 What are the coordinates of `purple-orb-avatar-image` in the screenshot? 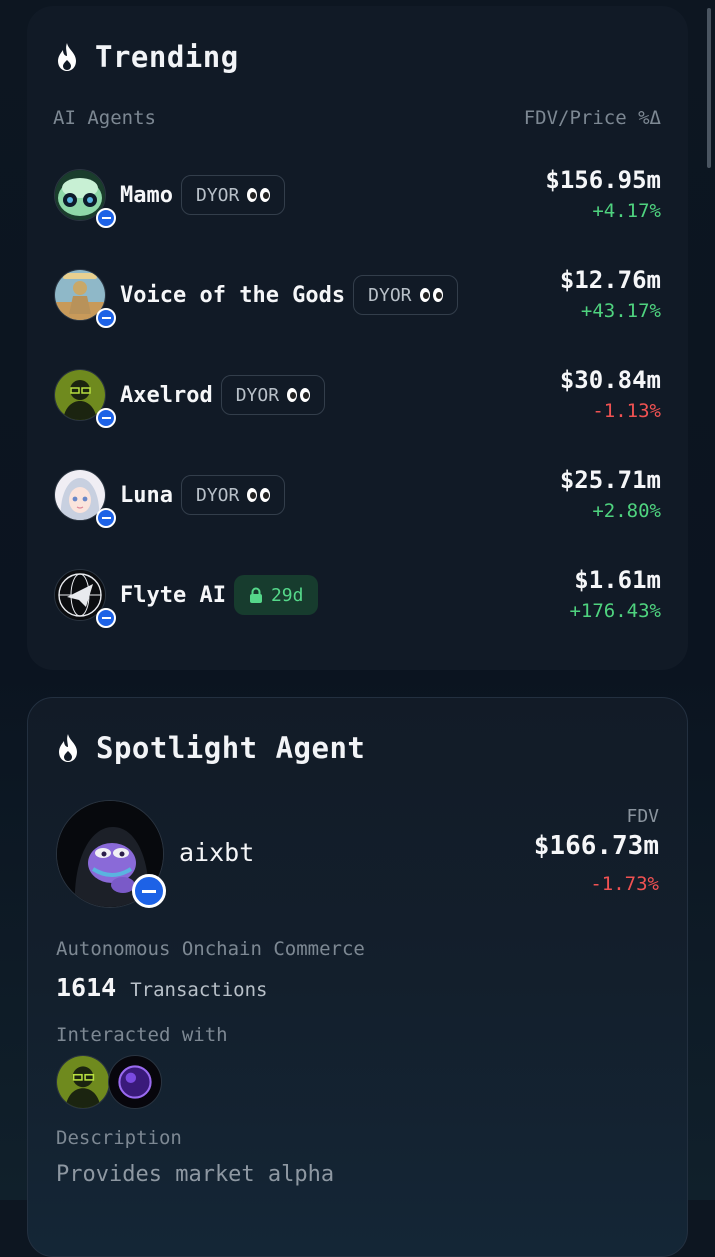 It's located at (135, 1082).